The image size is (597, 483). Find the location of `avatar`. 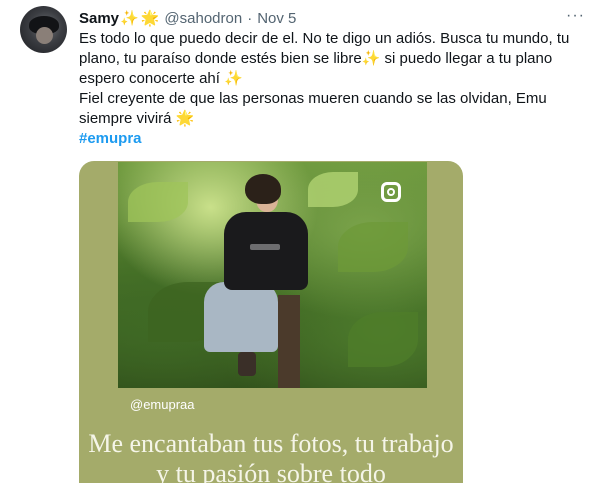

avatar is located at coordinates (43, 29).